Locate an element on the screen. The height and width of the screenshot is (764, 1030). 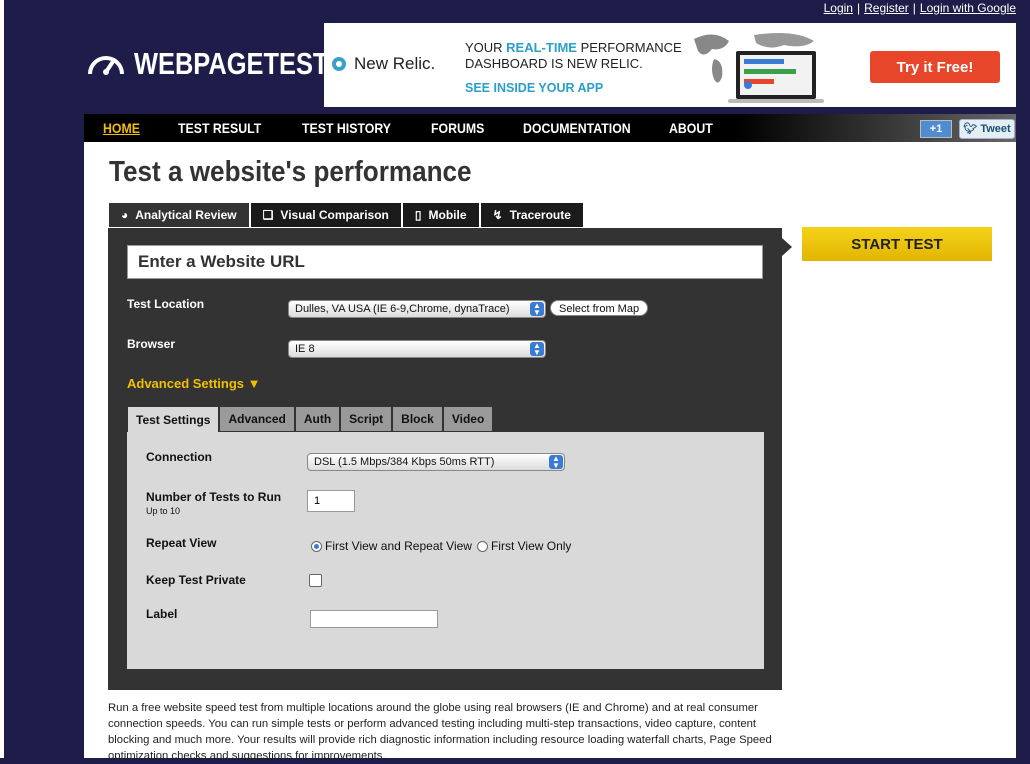
repeat-view-radio-both is located at coordinates (316, 546).